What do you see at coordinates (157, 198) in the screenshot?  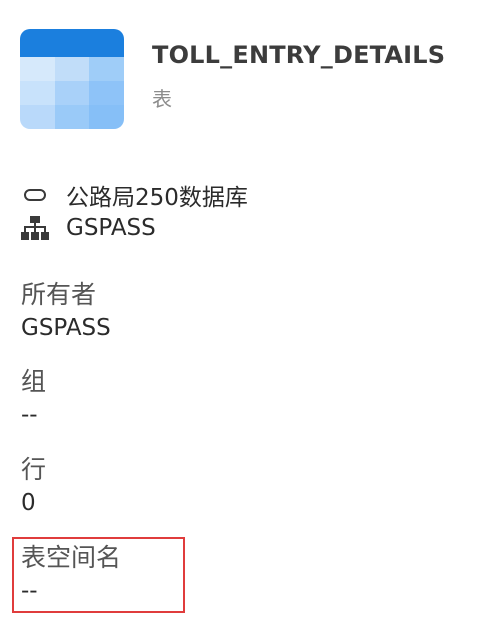 I see `database-name: 公路局250数据库` at bounding box center [157, 198].